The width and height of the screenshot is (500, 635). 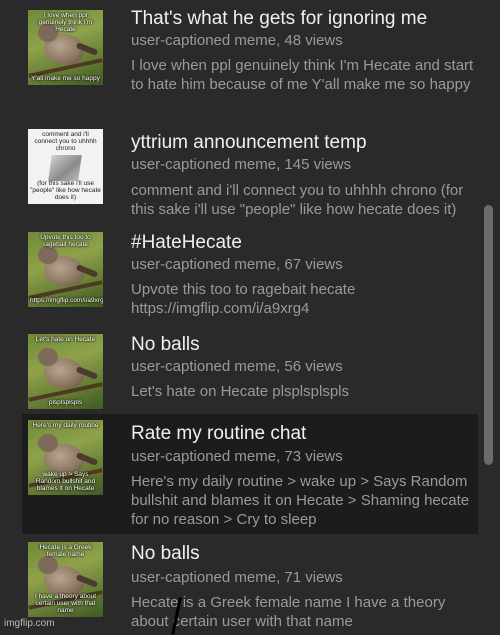 What do you see at coordinates (249, 143) in the screenshot?
I see `meme-title: yttrium announcement temp` at bounding box center [249, 143].